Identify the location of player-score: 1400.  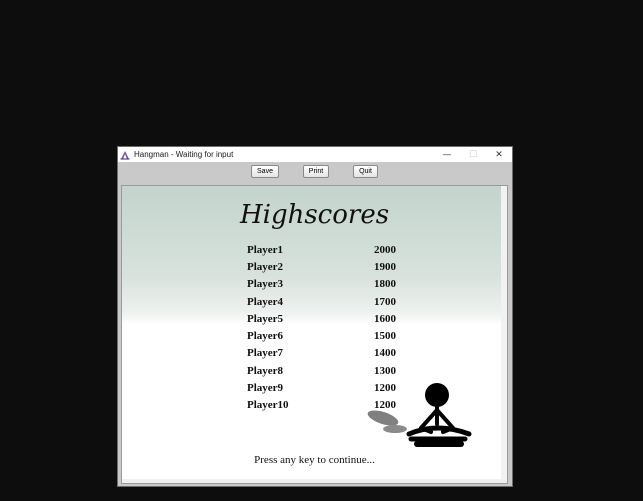
(385, 353).